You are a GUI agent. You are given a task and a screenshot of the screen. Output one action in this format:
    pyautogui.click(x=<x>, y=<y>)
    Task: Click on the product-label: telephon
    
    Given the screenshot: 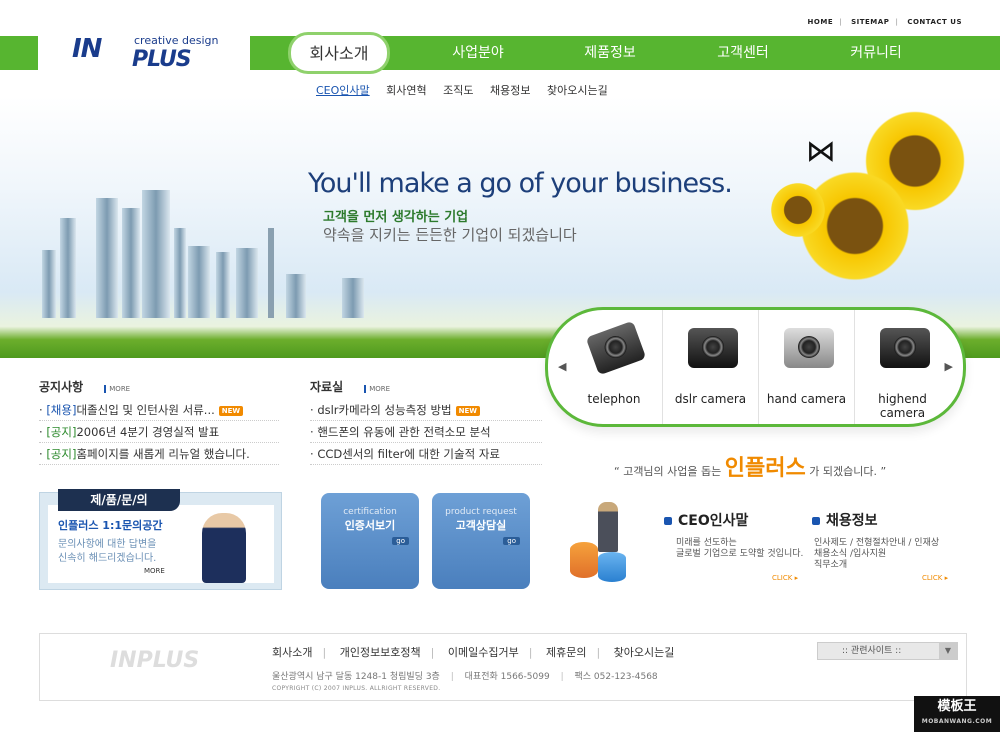 What is the action you would take?
    pyautogui.click(x=614, y=399)
    